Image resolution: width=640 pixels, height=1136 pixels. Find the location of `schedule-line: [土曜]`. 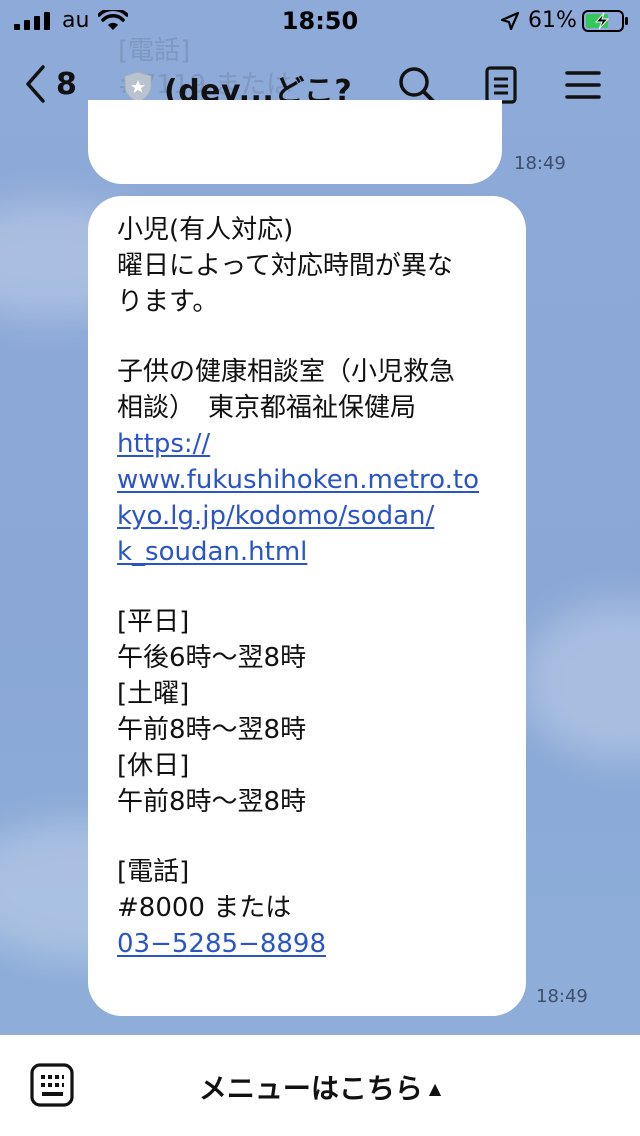

schedule-line: [土曜] is located at coordinates (153, 694).